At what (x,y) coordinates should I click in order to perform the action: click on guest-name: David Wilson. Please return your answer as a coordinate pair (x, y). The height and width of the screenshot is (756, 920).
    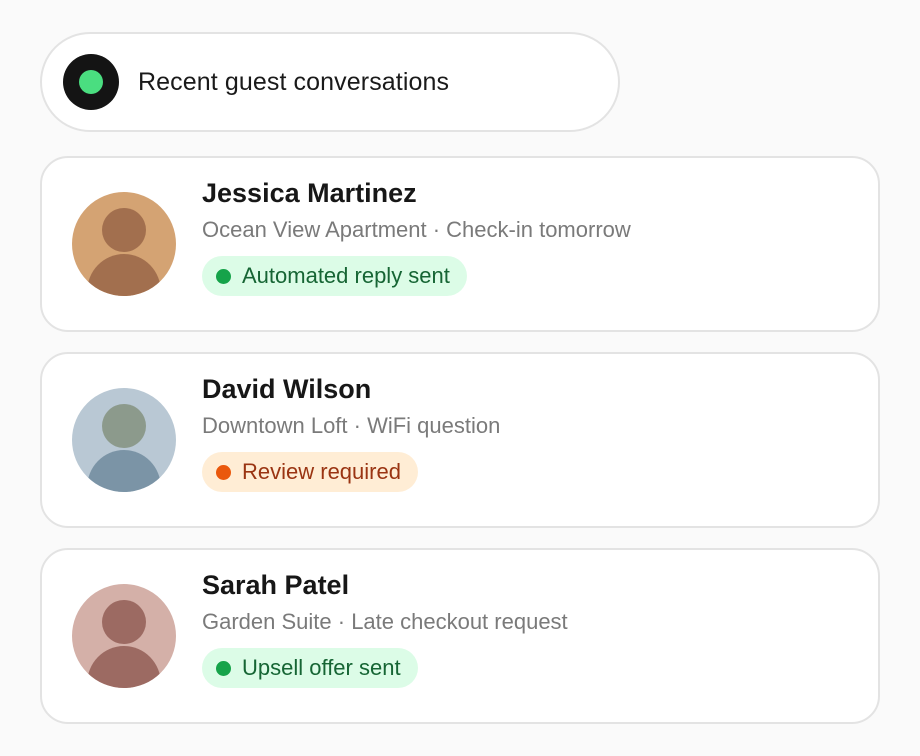
    Looking at the image, I should click on (287, 389).